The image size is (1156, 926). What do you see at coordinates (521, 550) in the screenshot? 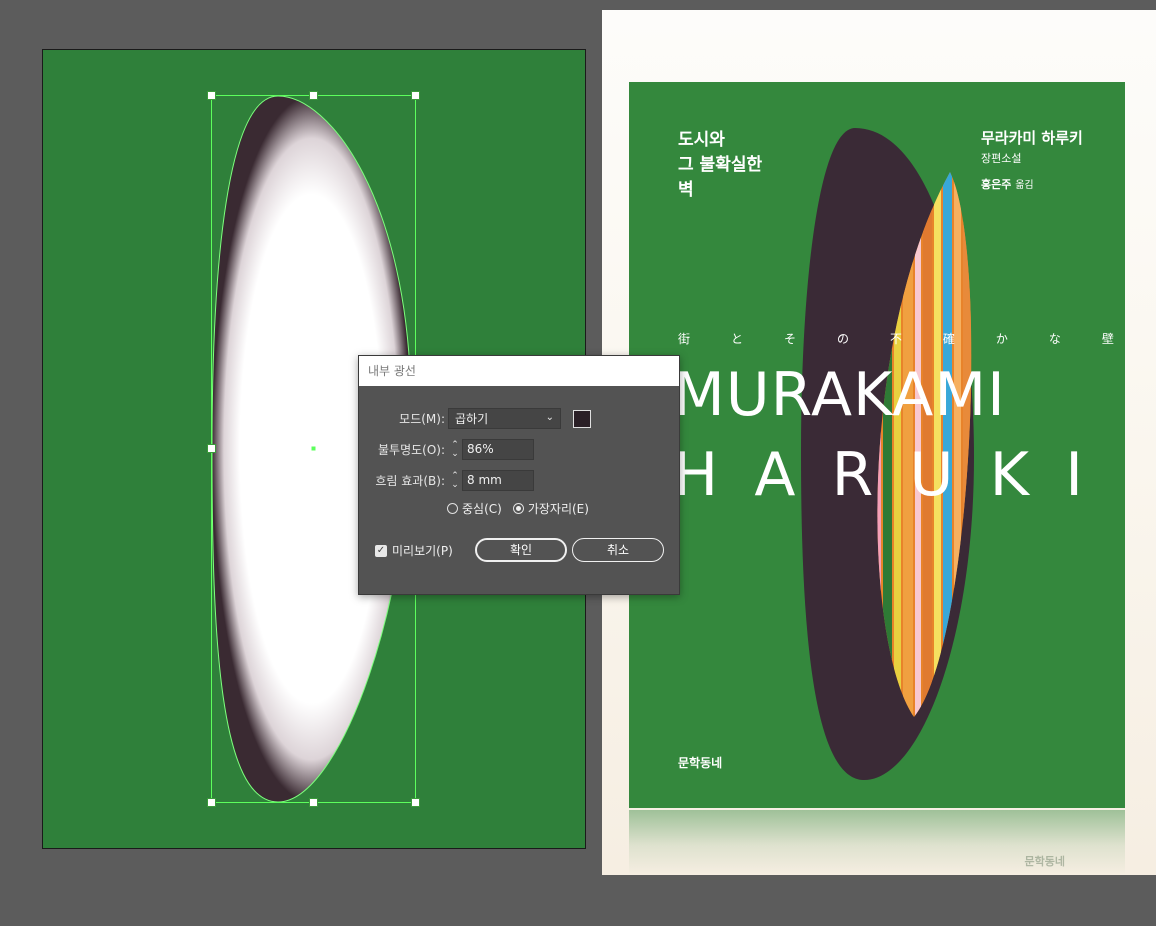
I see `ok-button: 확인` at bounding box center [521, 550].